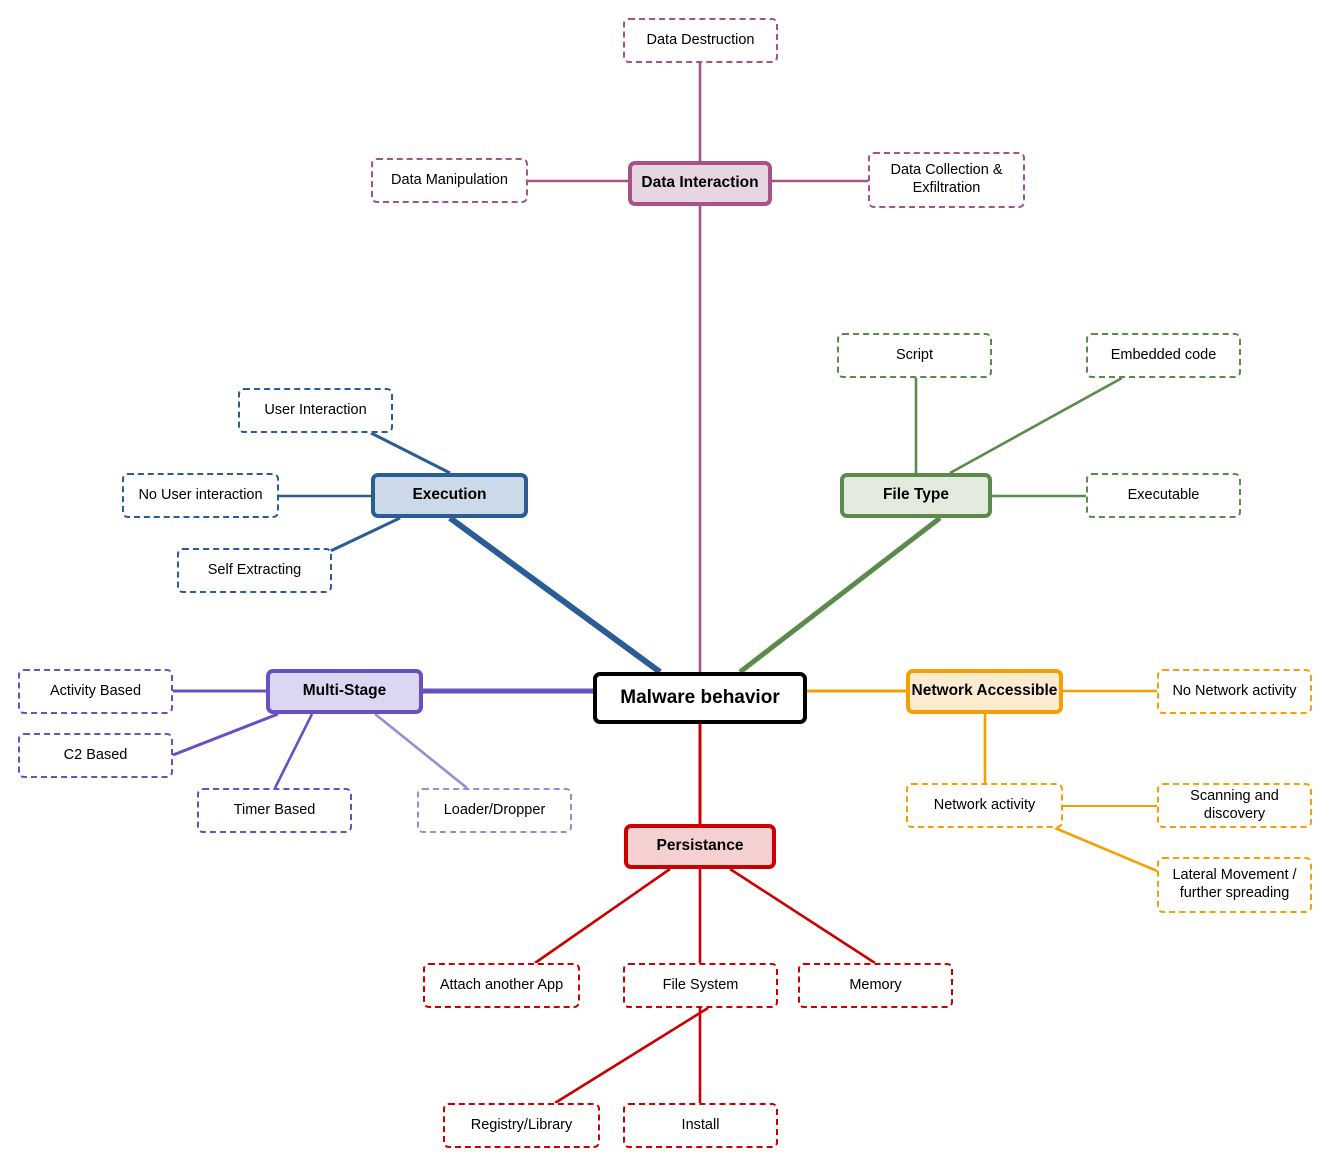  I want to click on node-label: Multi-Stage, so click(344, 691).